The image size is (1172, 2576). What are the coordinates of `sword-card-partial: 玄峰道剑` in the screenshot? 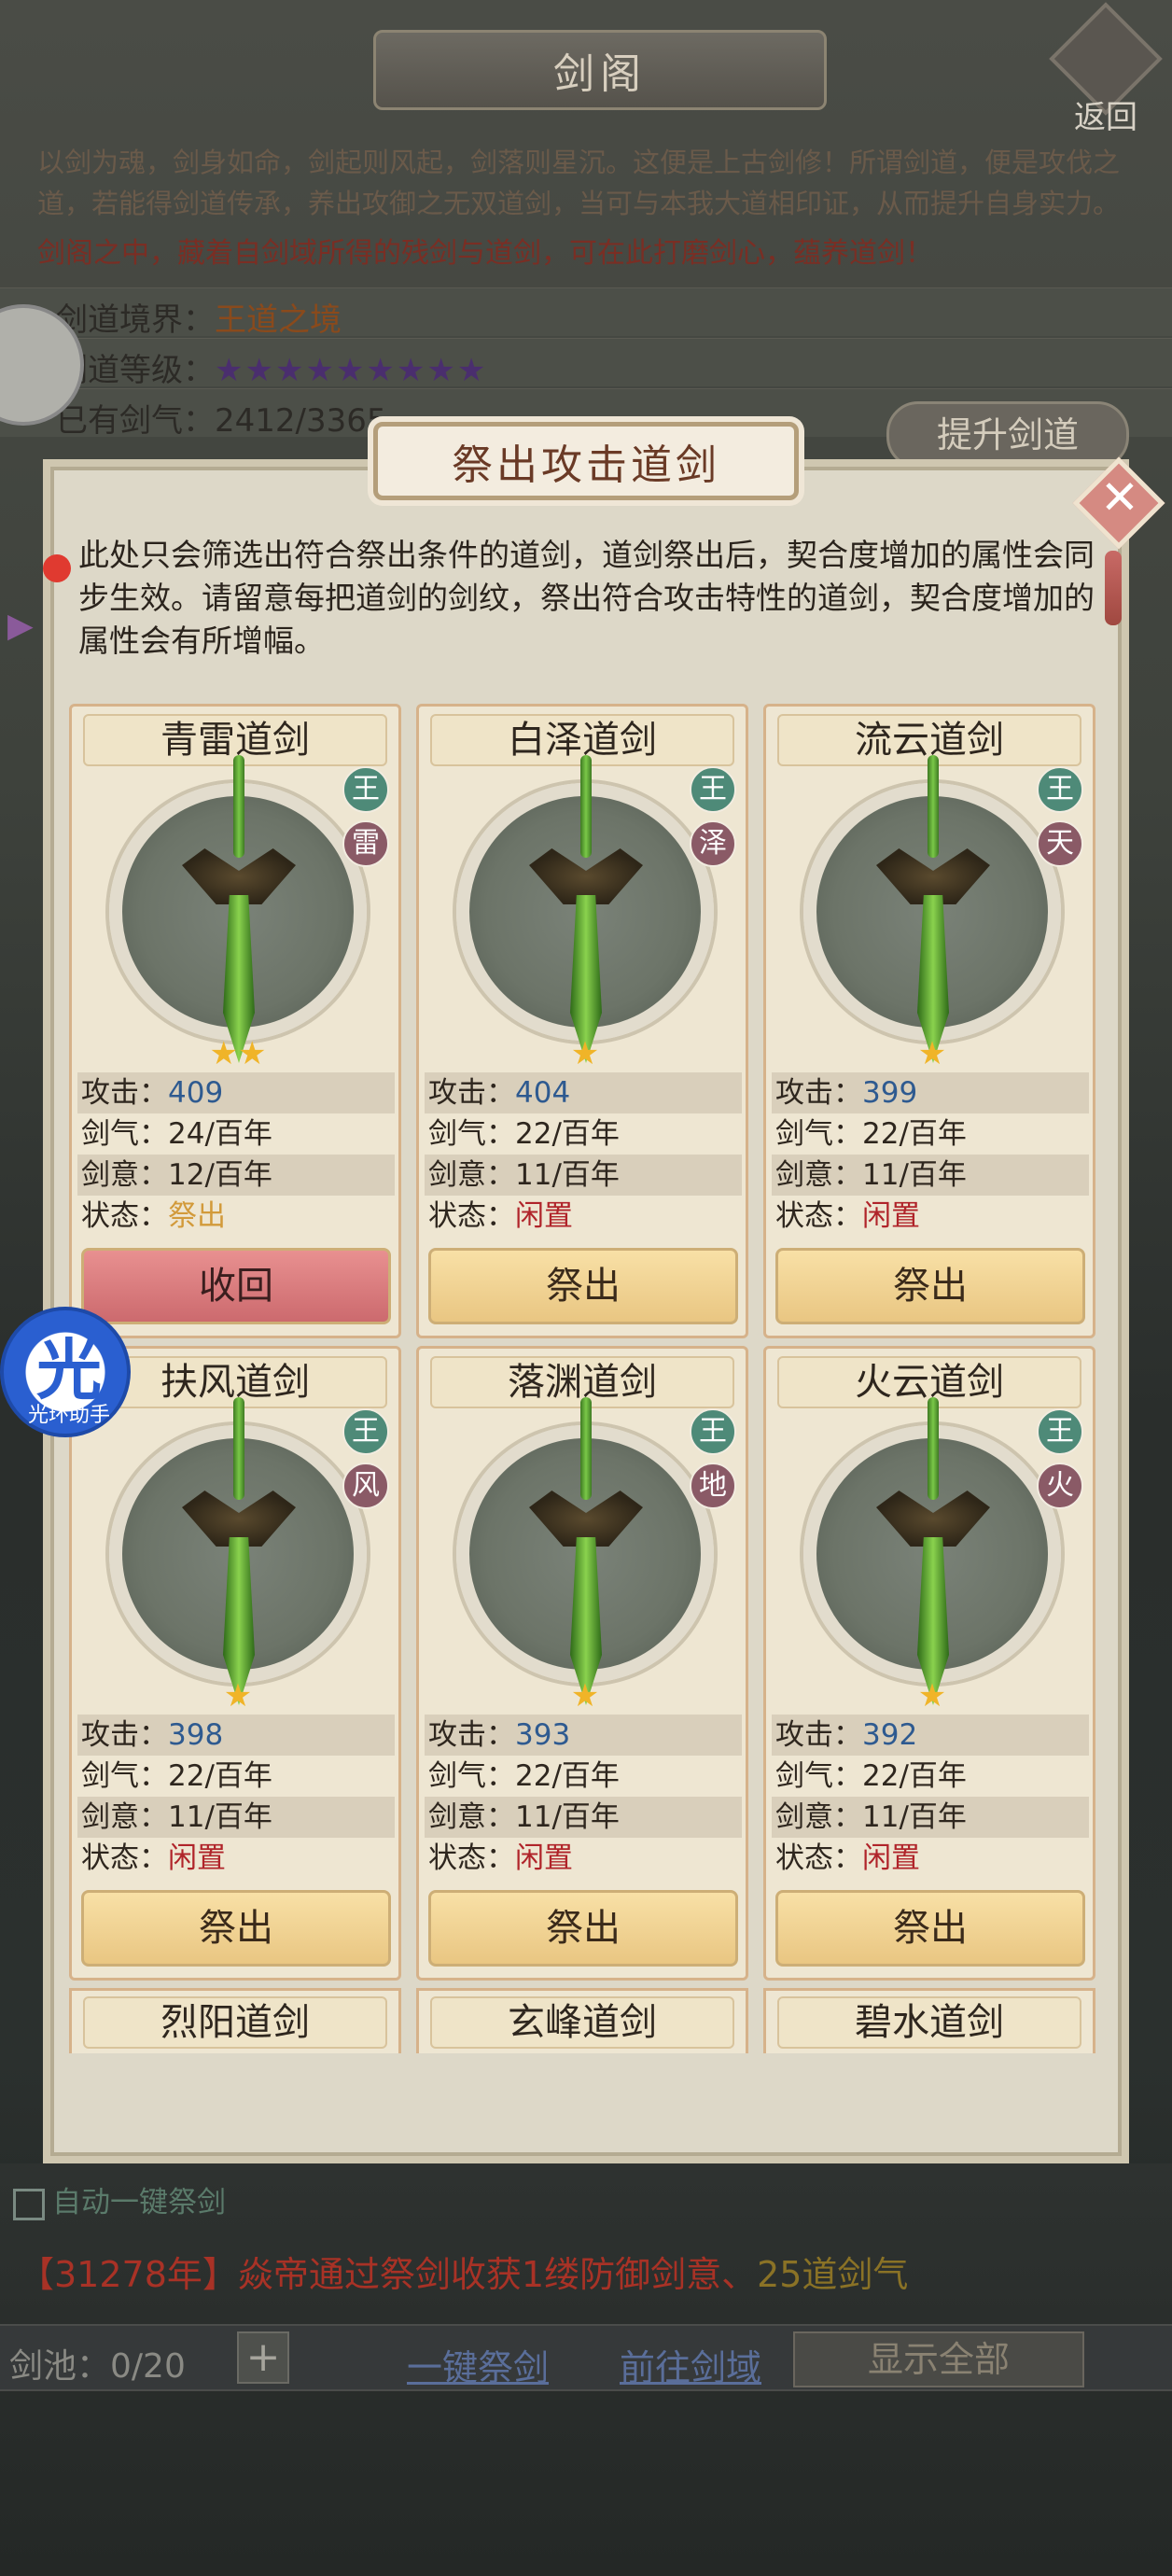 It's located at (582, 2020).